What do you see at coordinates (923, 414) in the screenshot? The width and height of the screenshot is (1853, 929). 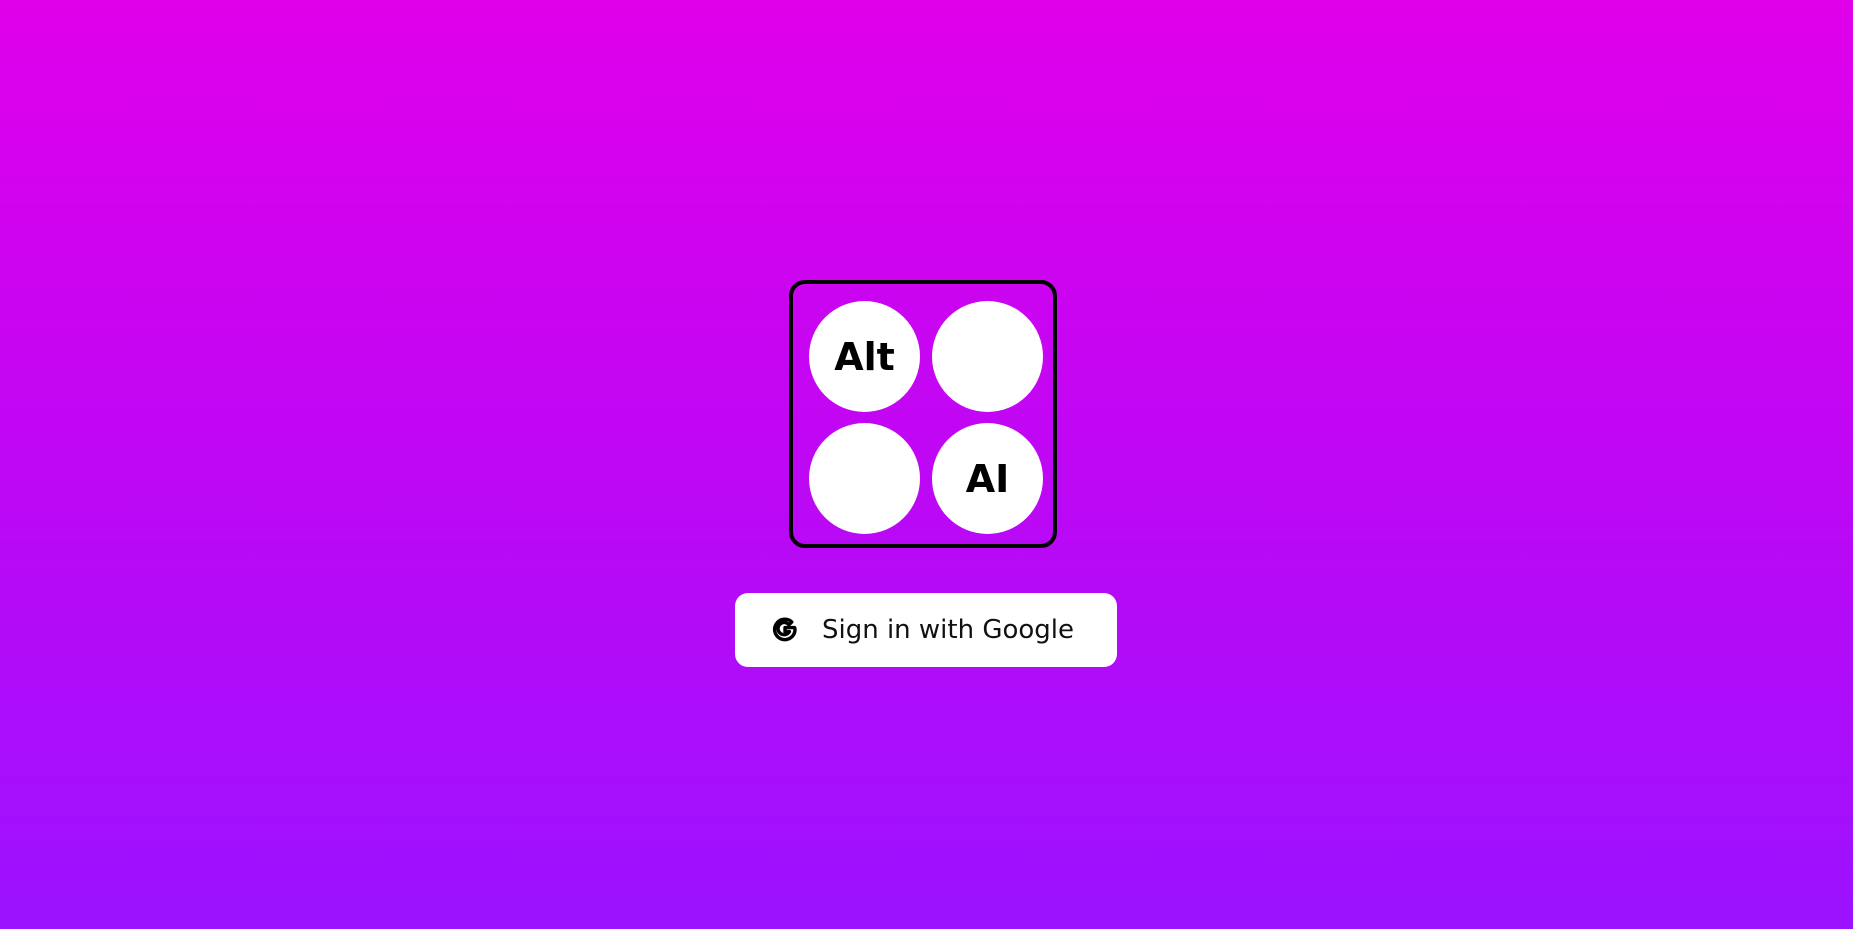 I see `app-logo: Alt AI` at bounding box center [923, 414].